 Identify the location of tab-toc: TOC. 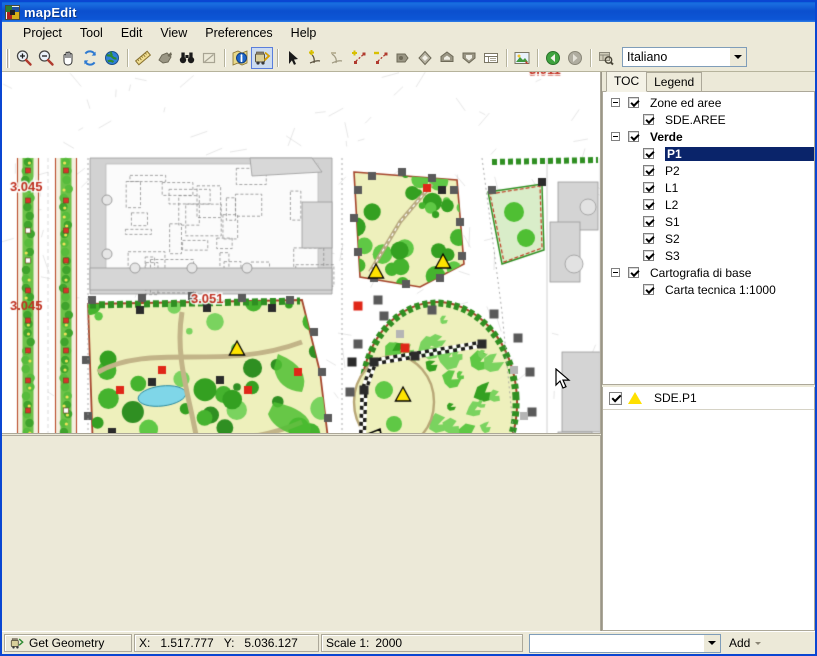
(627, 81).